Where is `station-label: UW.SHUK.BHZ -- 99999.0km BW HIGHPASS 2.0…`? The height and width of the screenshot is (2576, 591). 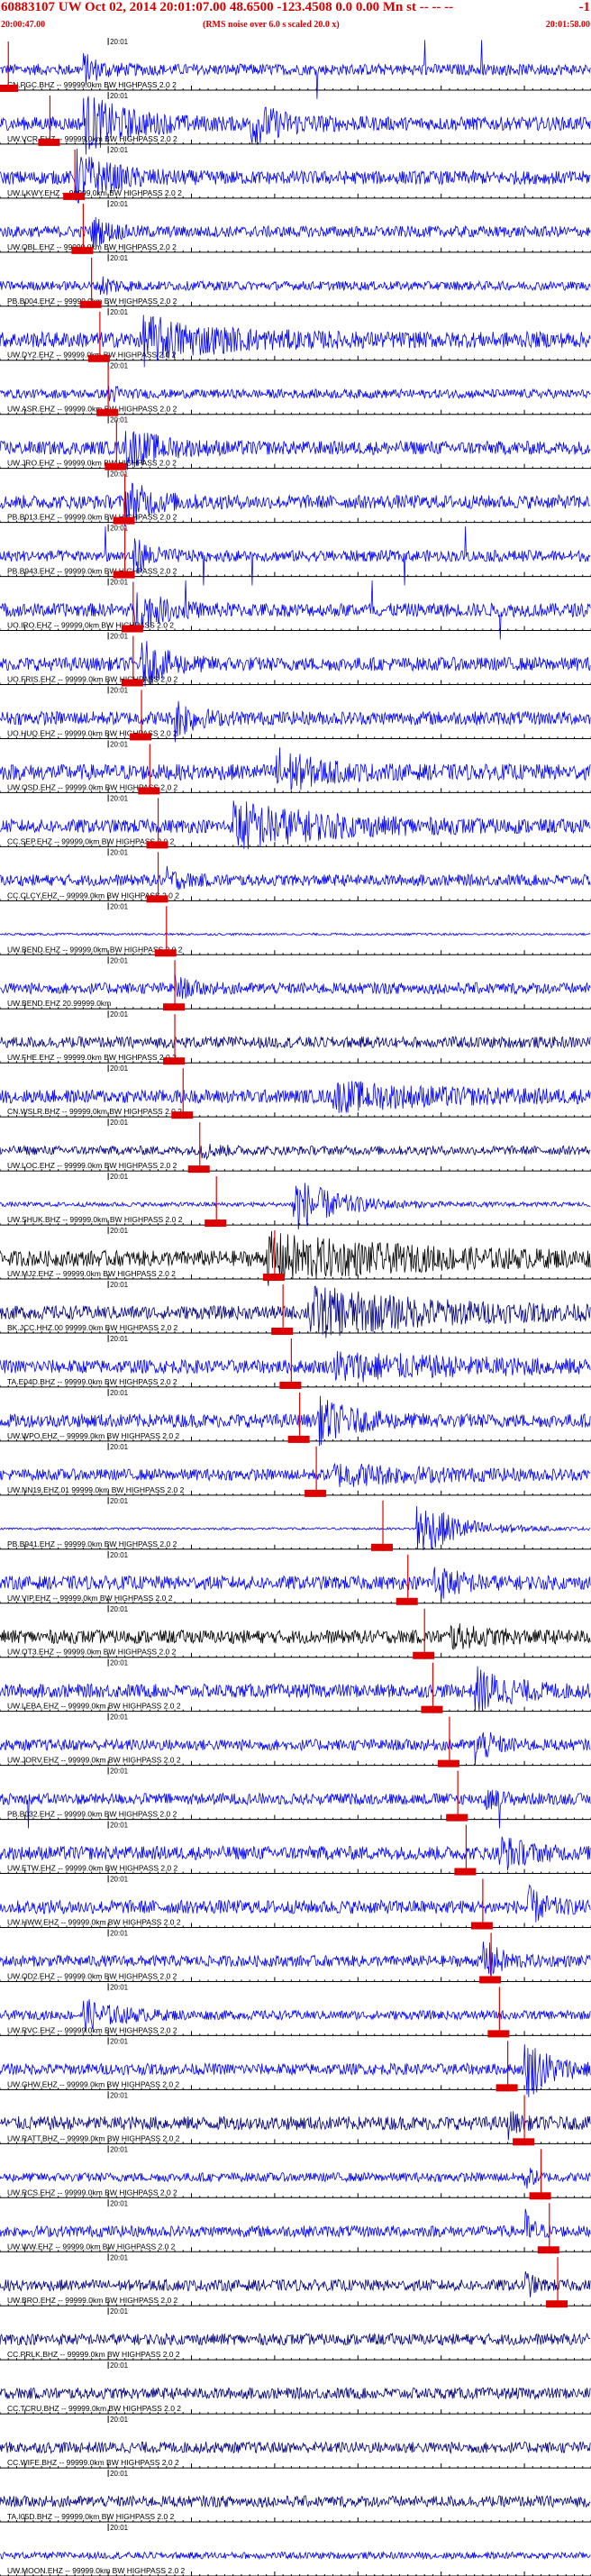 station-label: UW.SHUK.BHZ -- 99999.0km BW HIGHPASS 2.0… is located at coordinates (95, 1219).